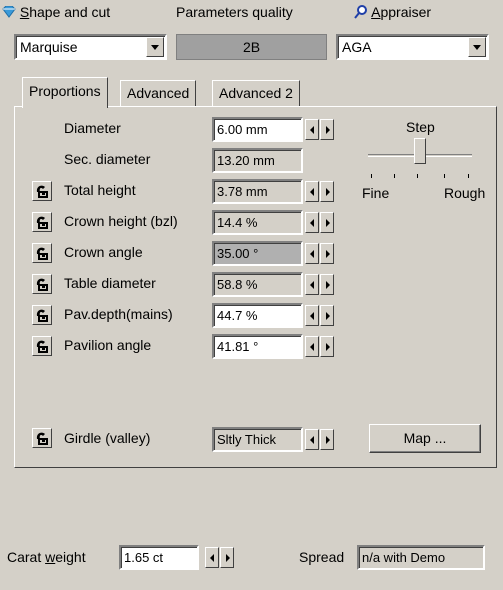 The image size is (503, 590). I want to click on row-label: Diameter, so click(92, 128).